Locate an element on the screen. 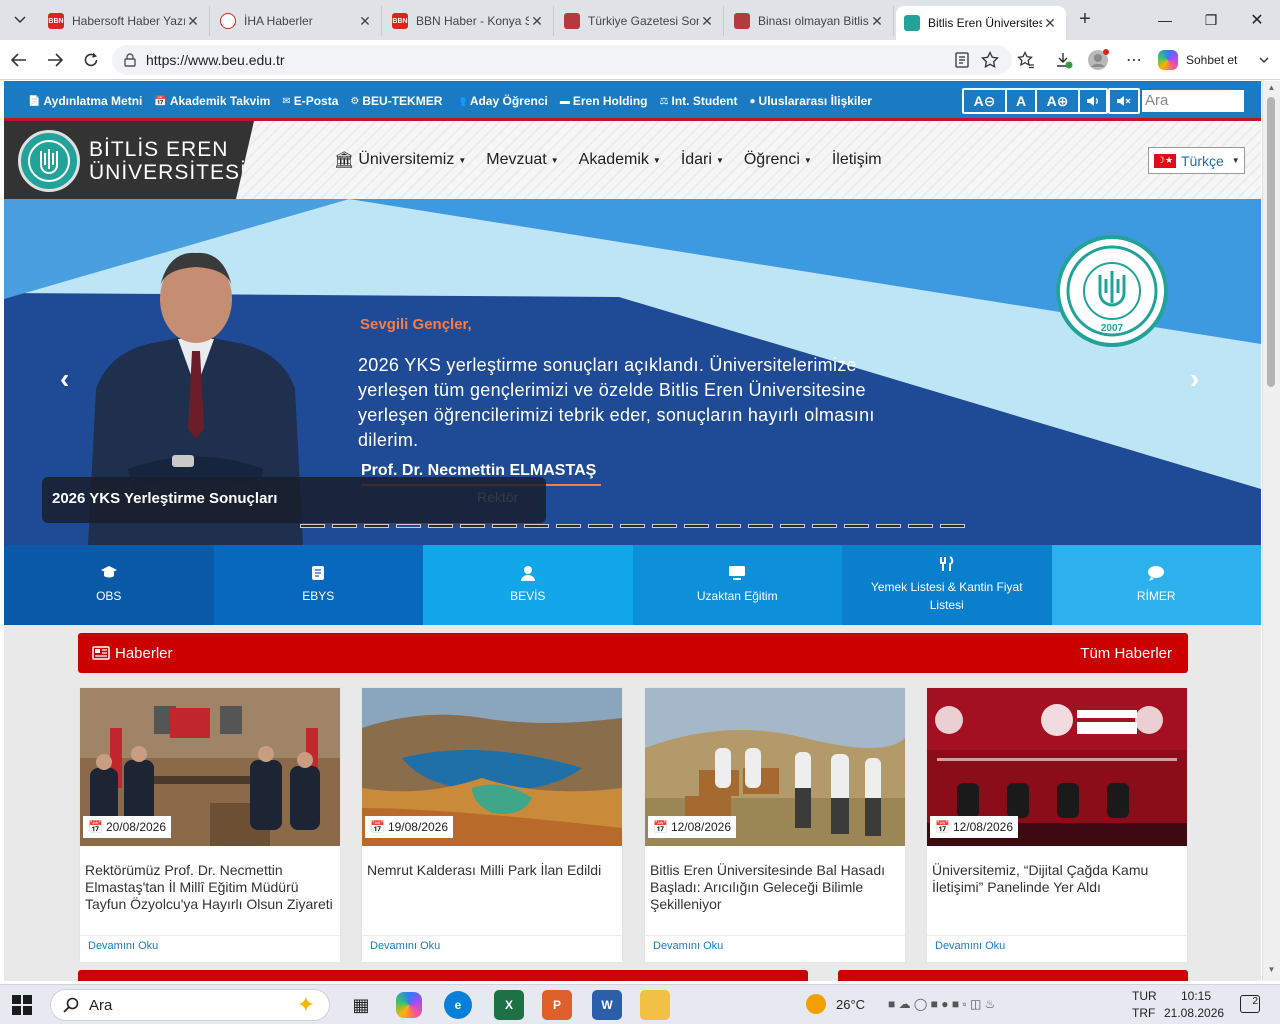  quick-link-2: BEVİS is located at coordinates (528, 585).